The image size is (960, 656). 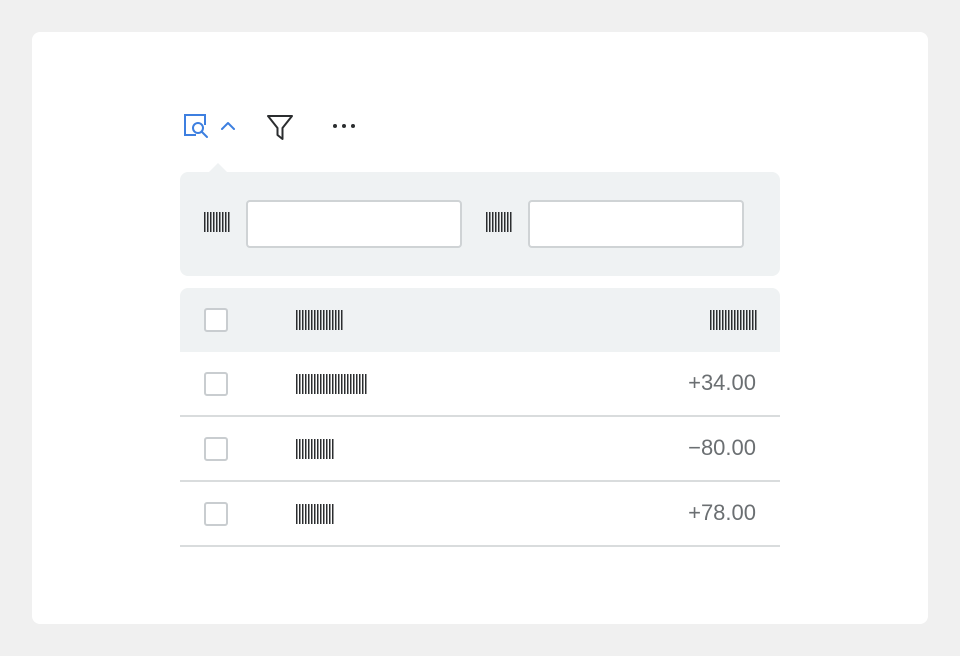 I want to click on filter-field-2-input, so click(x=636, y=224).